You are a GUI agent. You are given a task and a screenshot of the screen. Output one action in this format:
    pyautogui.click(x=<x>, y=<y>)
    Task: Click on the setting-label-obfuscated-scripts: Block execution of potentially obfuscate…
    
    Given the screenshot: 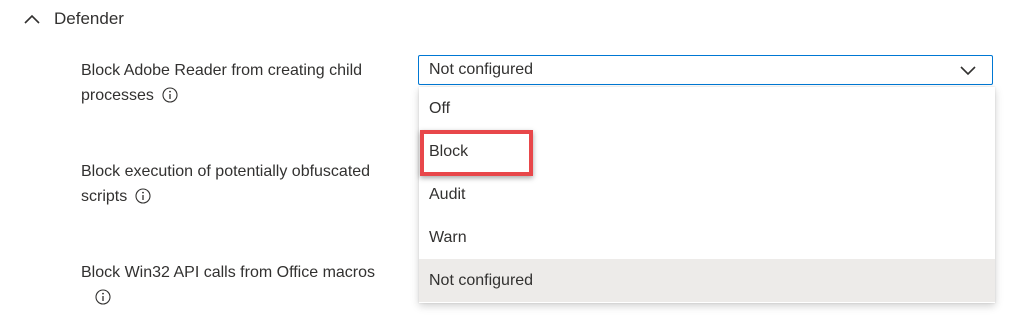 What is the action you would take?
    pyautogui.click(x=241, y=184)
    